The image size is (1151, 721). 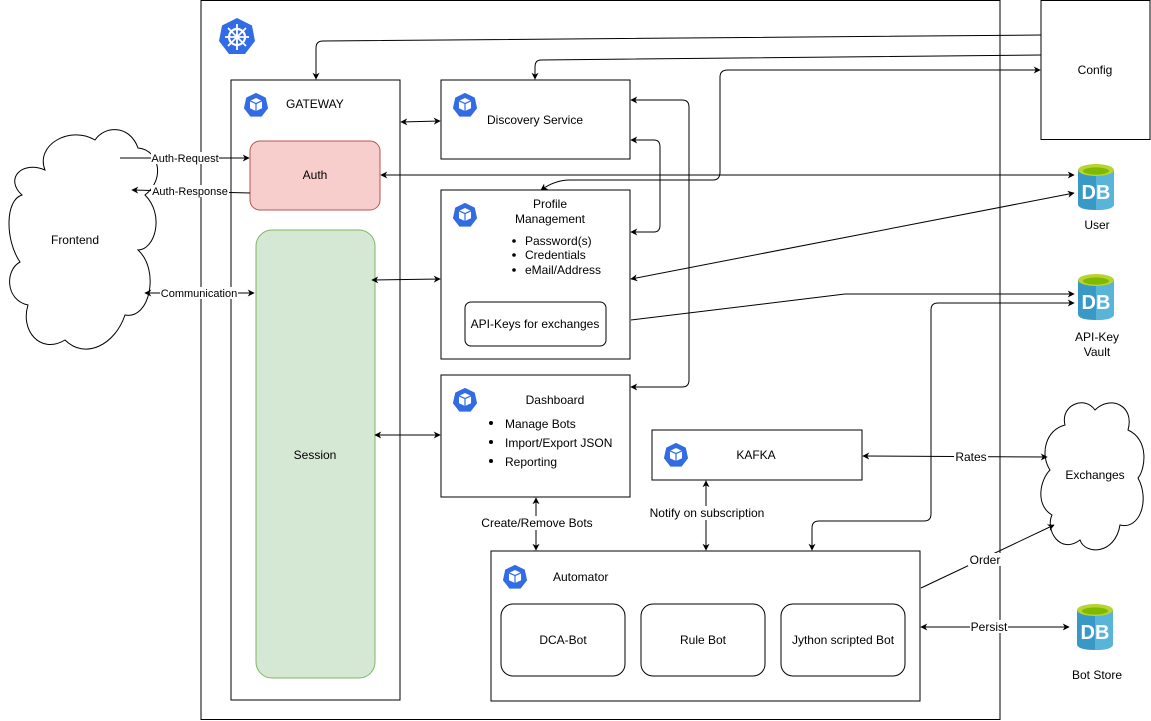 What do you see at coordinates (190, 192) in the screenshot?
I see `edge-label-auth-response: Auth-Response` at bounding box center [190, 192].